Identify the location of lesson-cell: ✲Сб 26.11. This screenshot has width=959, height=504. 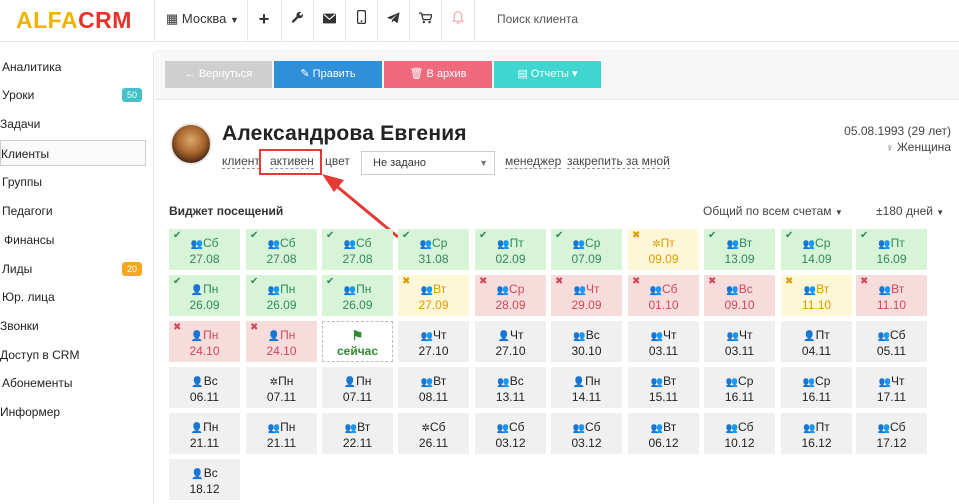
(433, 433).